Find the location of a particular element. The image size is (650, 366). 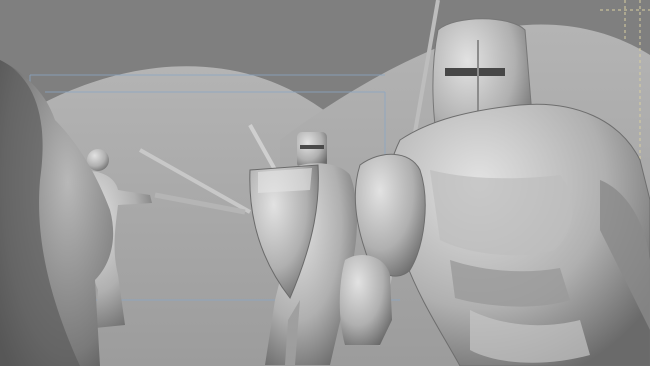

gauntlet-hand is located at coordinates (365, 300).